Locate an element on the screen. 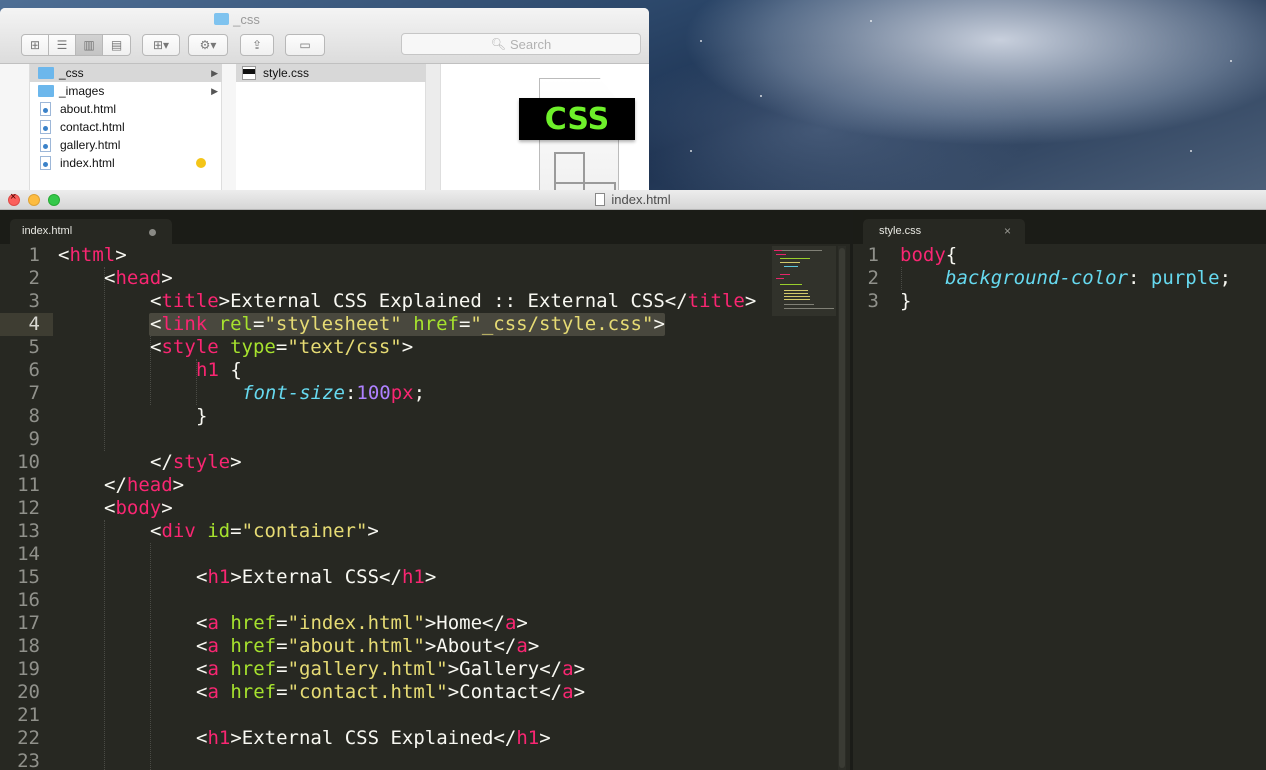 This screenshot has width=1266, height=770. tab-bar-right: style.css × is located at coordinates (1059, 227).